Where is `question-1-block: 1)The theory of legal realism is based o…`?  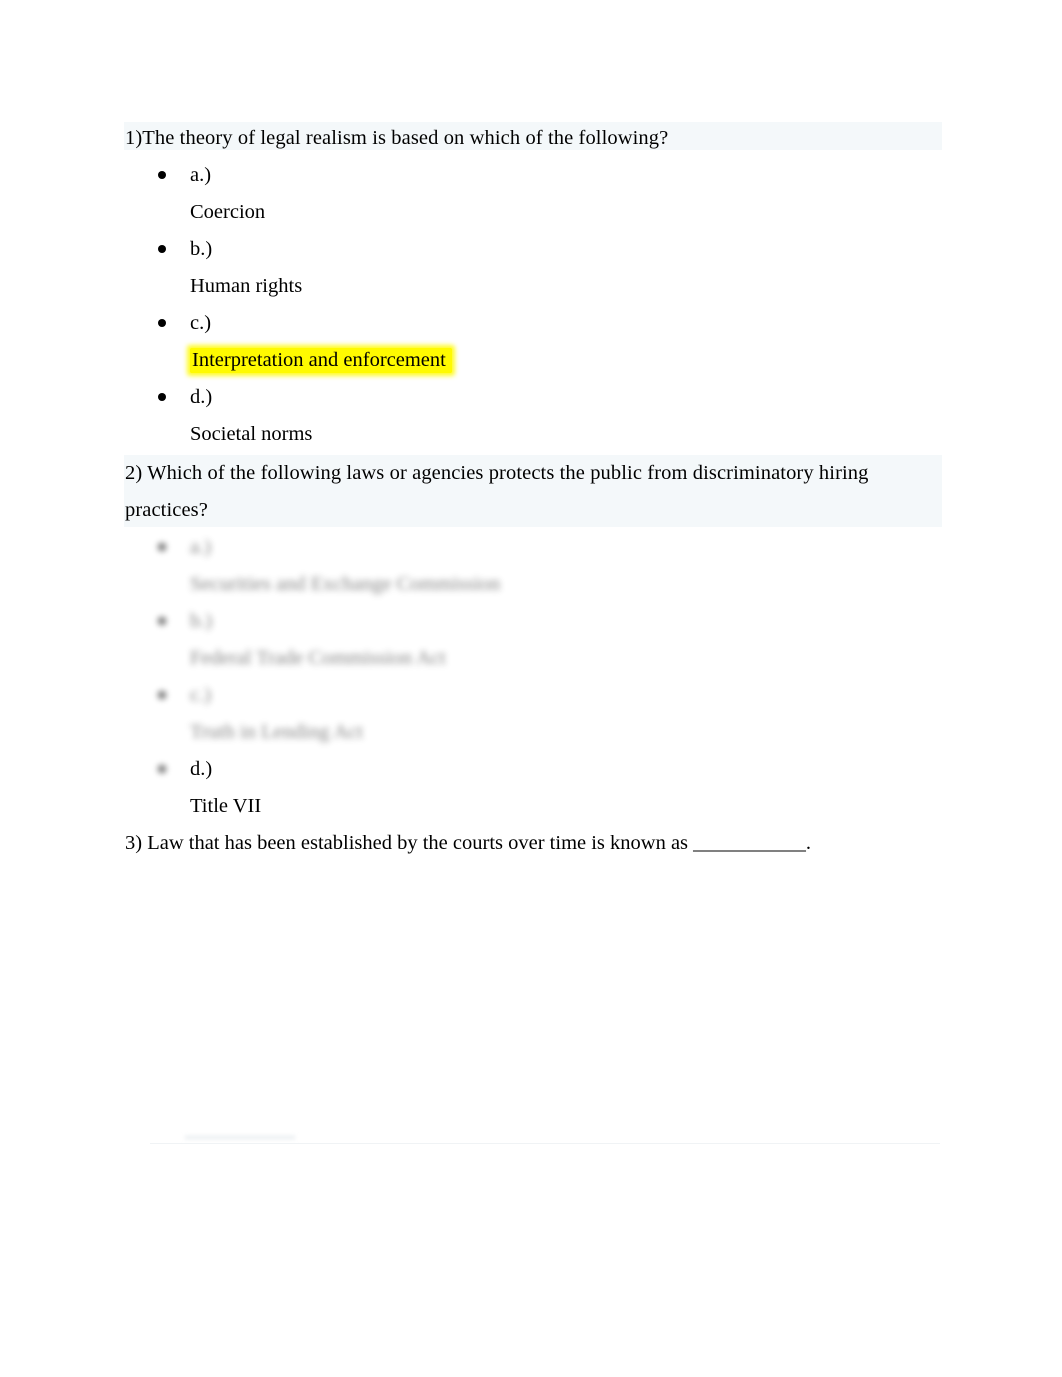 question-1-block: 1)The theory of legal realism is based o… is located at coordinates (533, 138).